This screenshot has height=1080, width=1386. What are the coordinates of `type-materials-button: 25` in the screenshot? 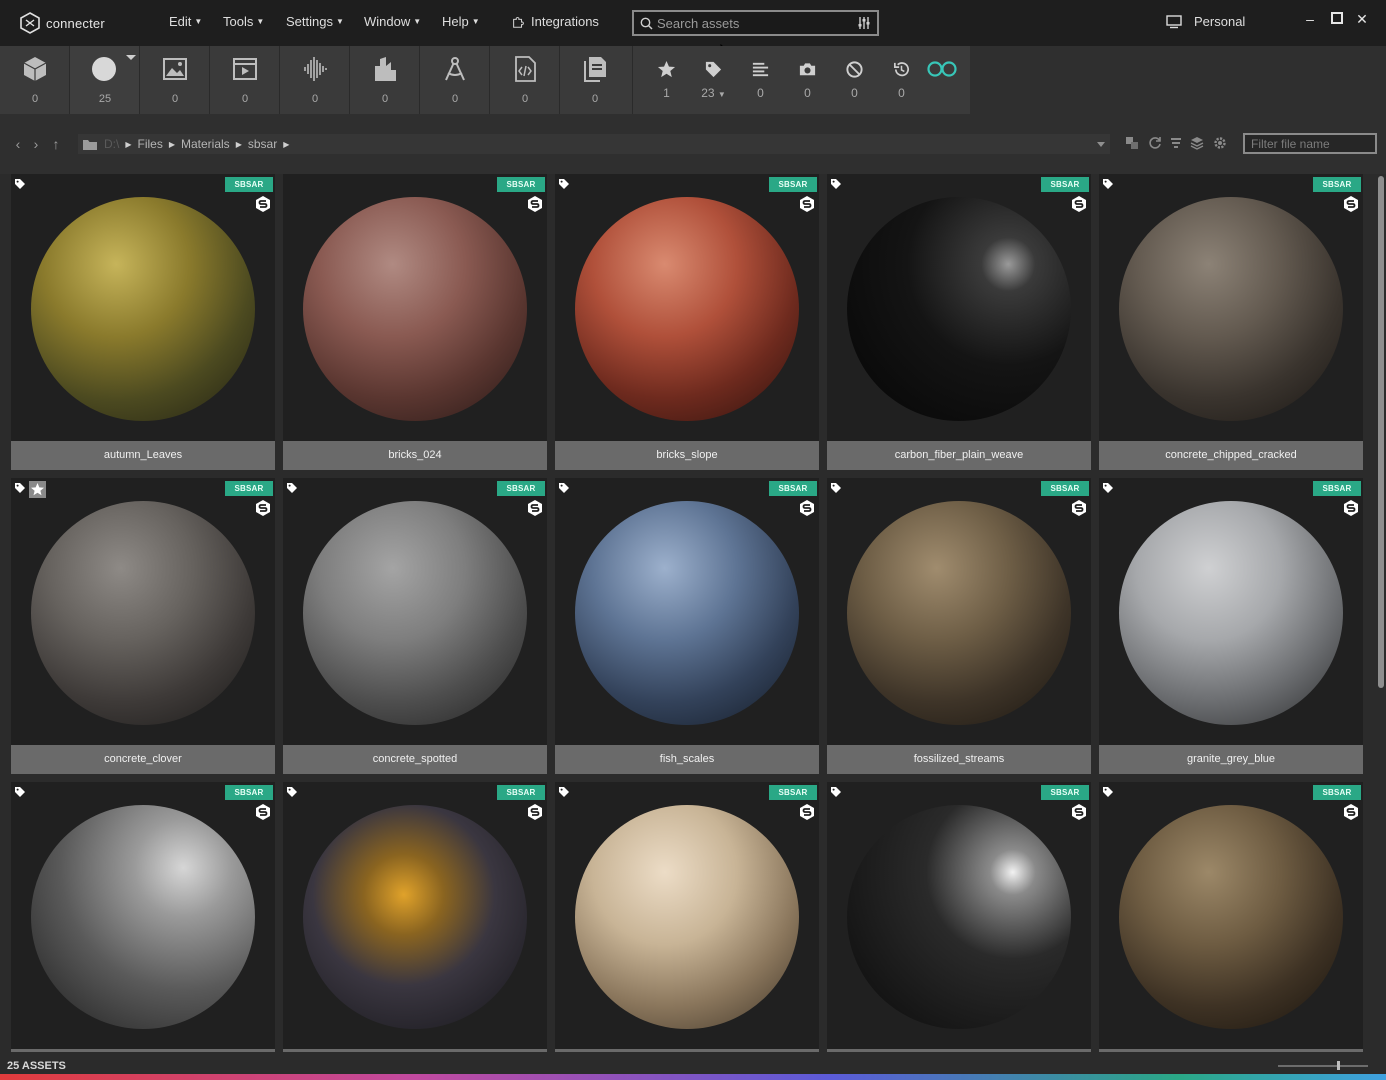 It's located at (105, 80).